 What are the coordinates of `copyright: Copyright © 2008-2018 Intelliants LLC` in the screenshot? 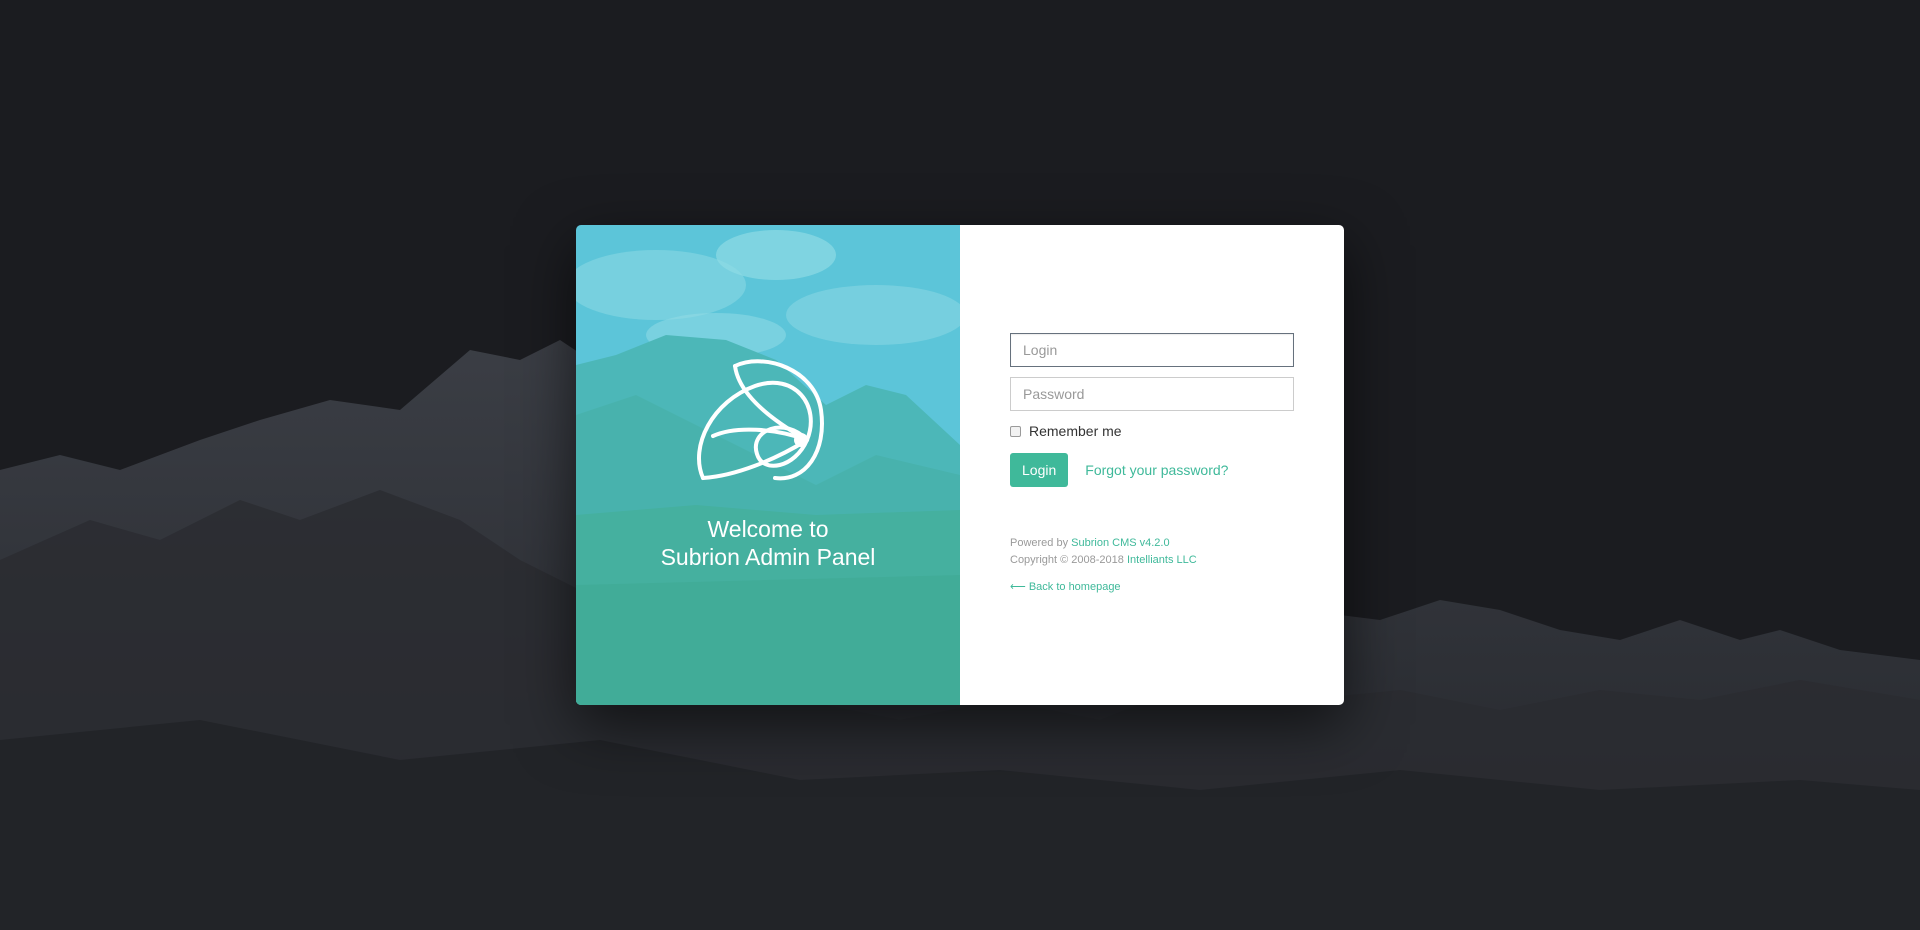 It's located at (1103, 560).